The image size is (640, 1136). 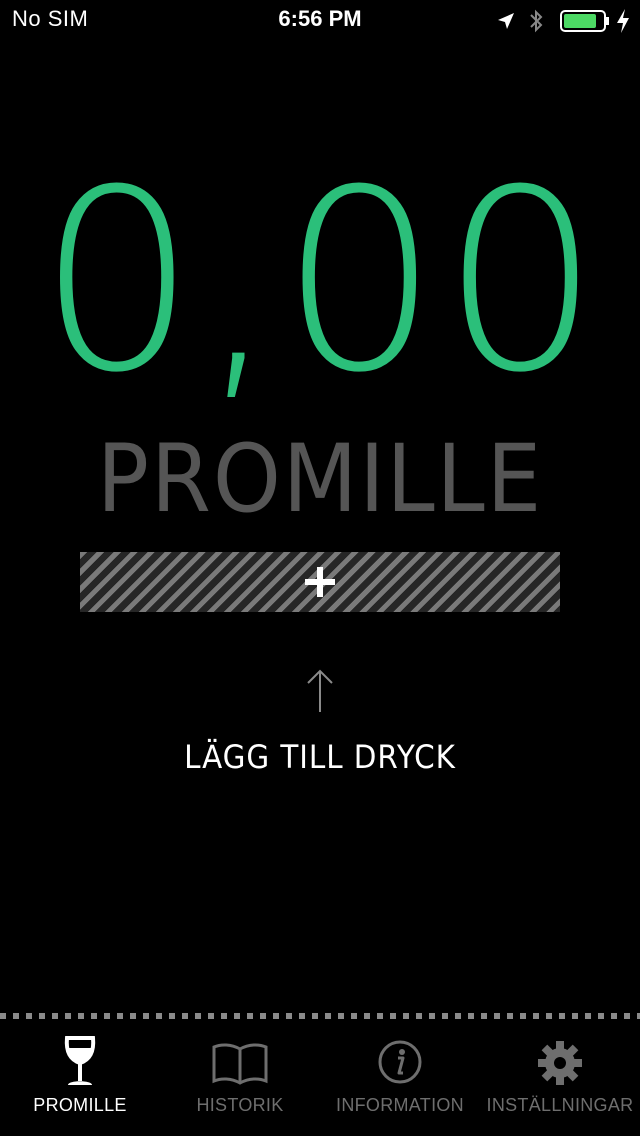 I want to click on add-drink-button, so click(x=320, y=582).